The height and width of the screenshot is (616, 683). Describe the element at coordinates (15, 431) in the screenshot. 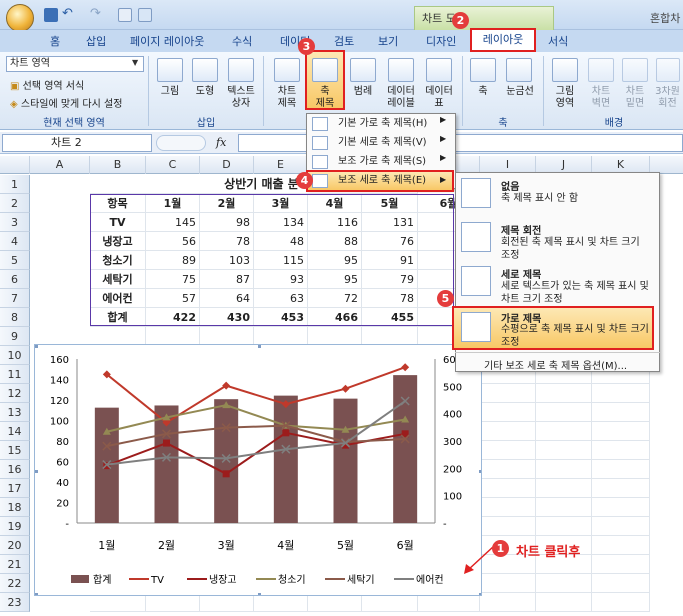

I see `row-header: 14` at that location.